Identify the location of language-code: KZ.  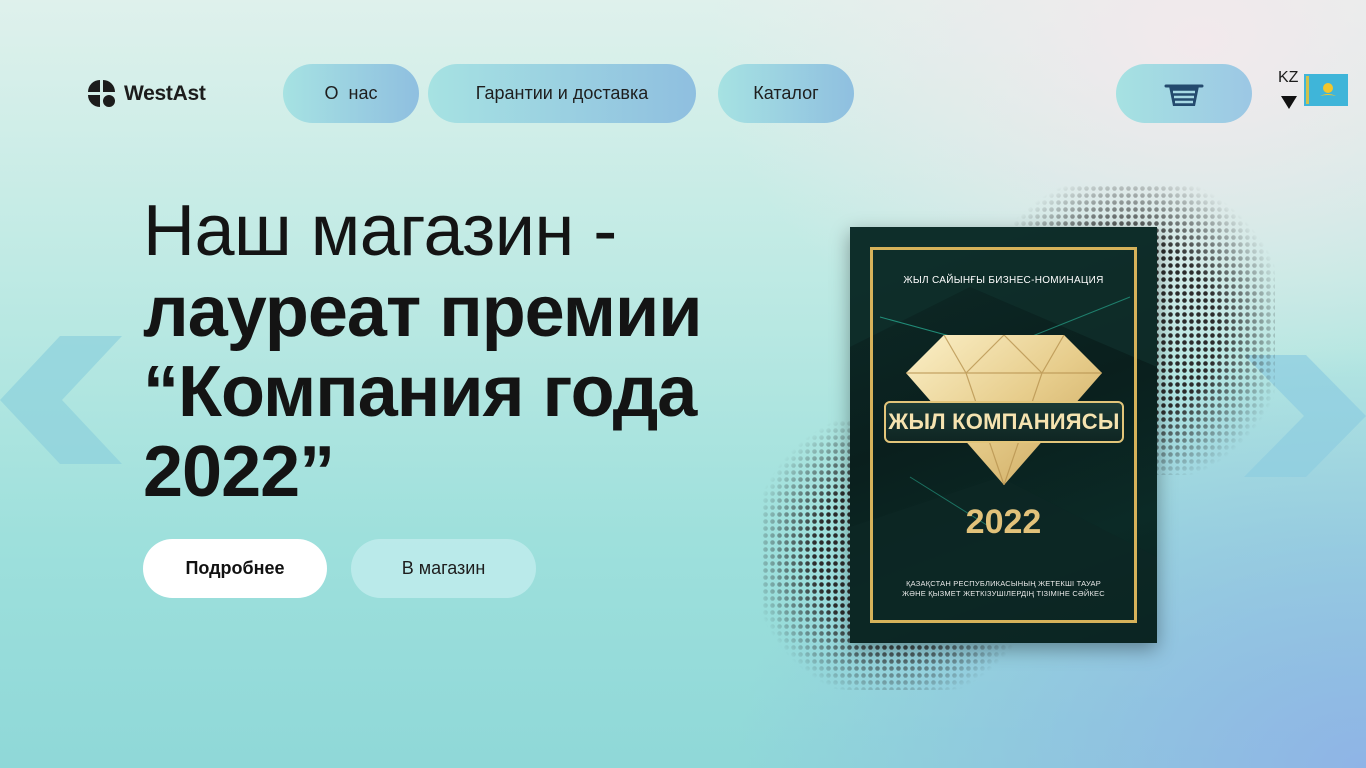
(1288, 77).